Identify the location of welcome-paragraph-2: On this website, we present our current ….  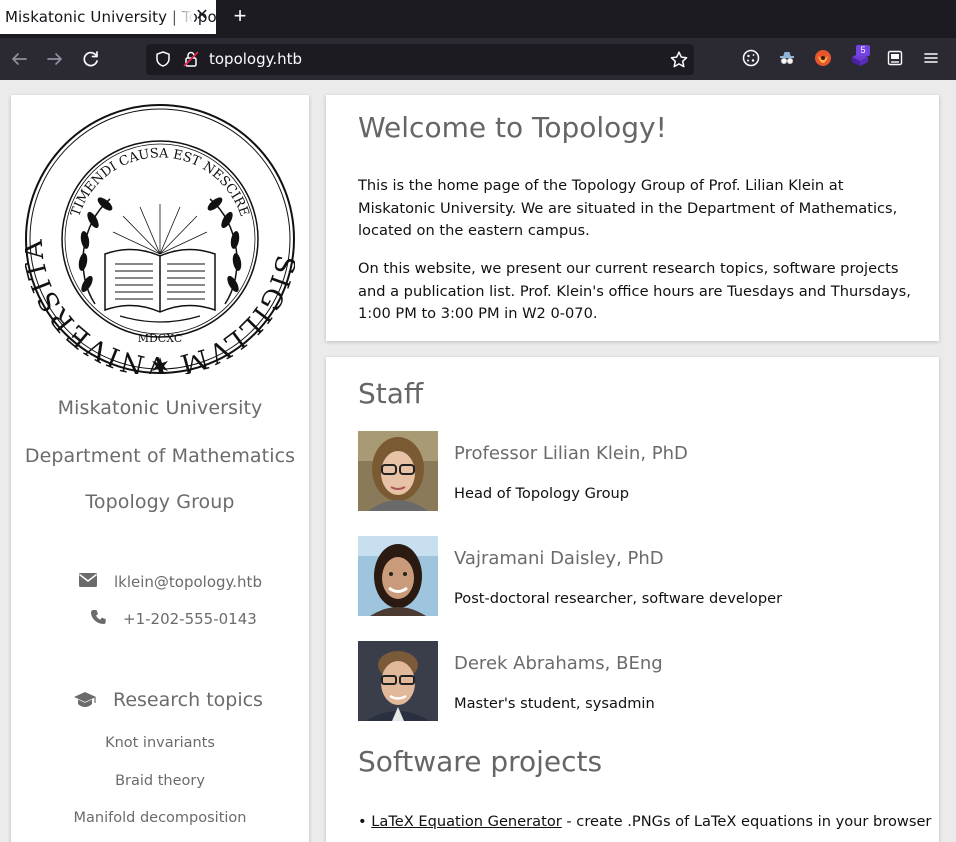
(634, 291).